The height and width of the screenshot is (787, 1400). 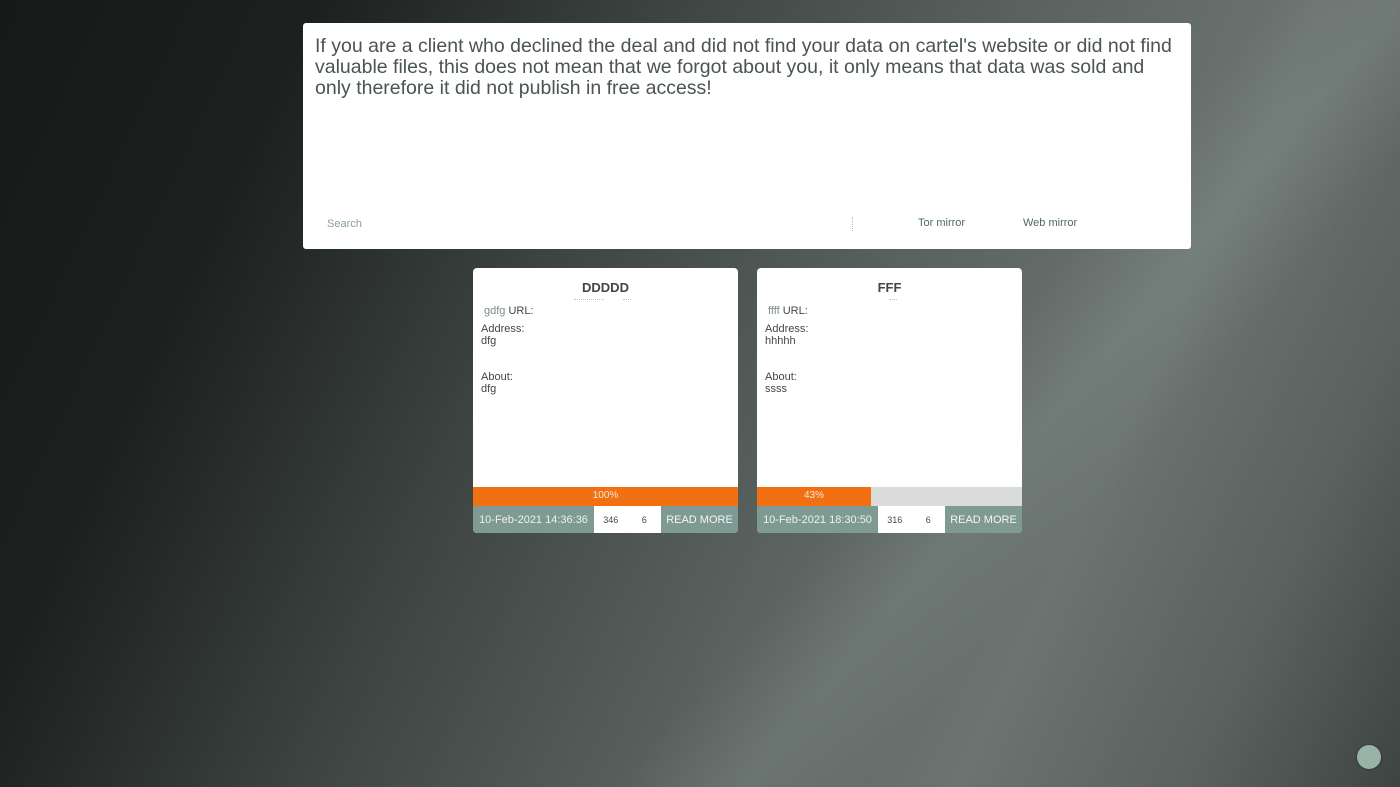 I want to click on url-name: gdfg, so click(x=495, y=311).